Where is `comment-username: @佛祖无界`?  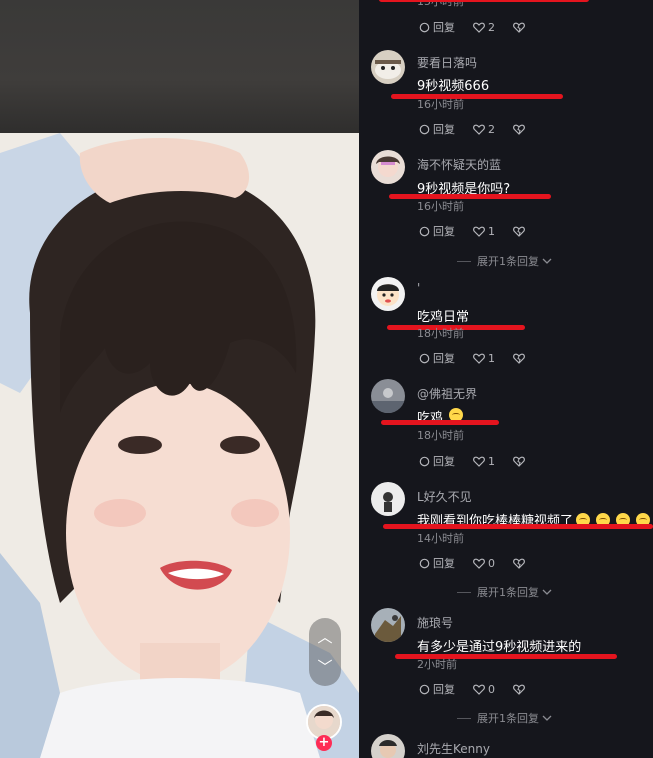
comment-username: @佛祖无界 is located at coordinates (447, 393).